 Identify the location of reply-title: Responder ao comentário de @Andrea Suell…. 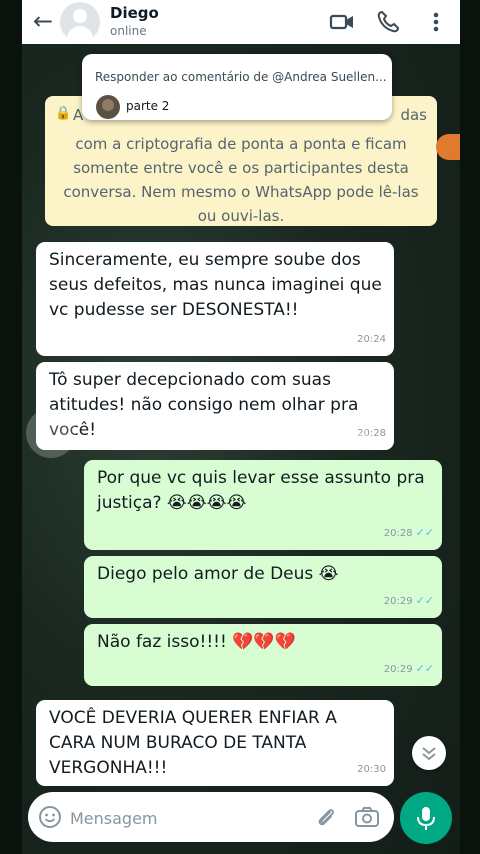
(241, 77).